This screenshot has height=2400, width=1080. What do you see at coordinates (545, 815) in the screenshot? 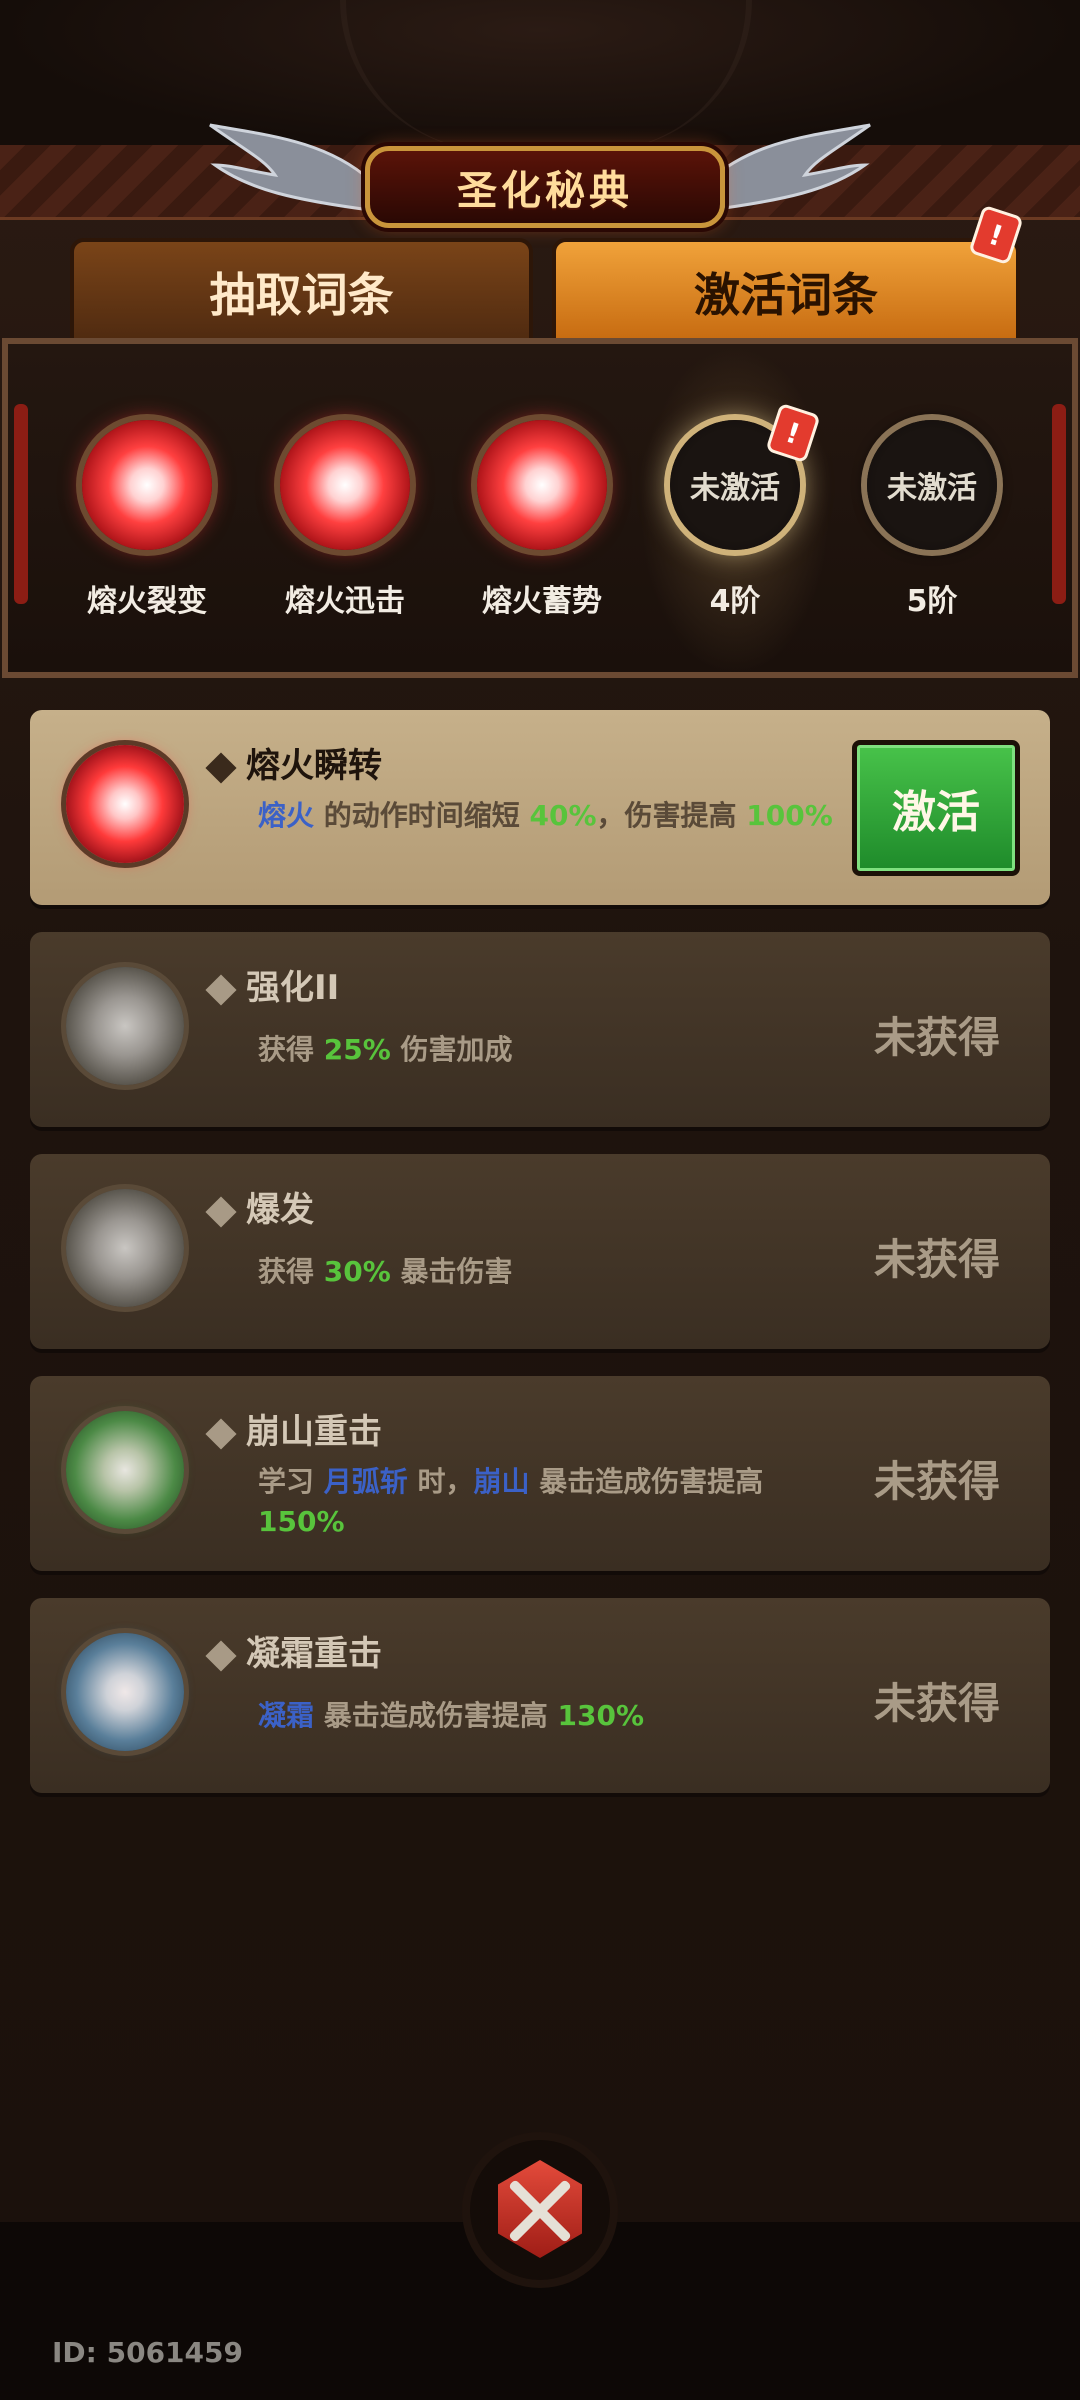
I see `entry-description: 熔火 的动作时间缩短 40%，伤害提高 100%` at bounding box center [545, 815].